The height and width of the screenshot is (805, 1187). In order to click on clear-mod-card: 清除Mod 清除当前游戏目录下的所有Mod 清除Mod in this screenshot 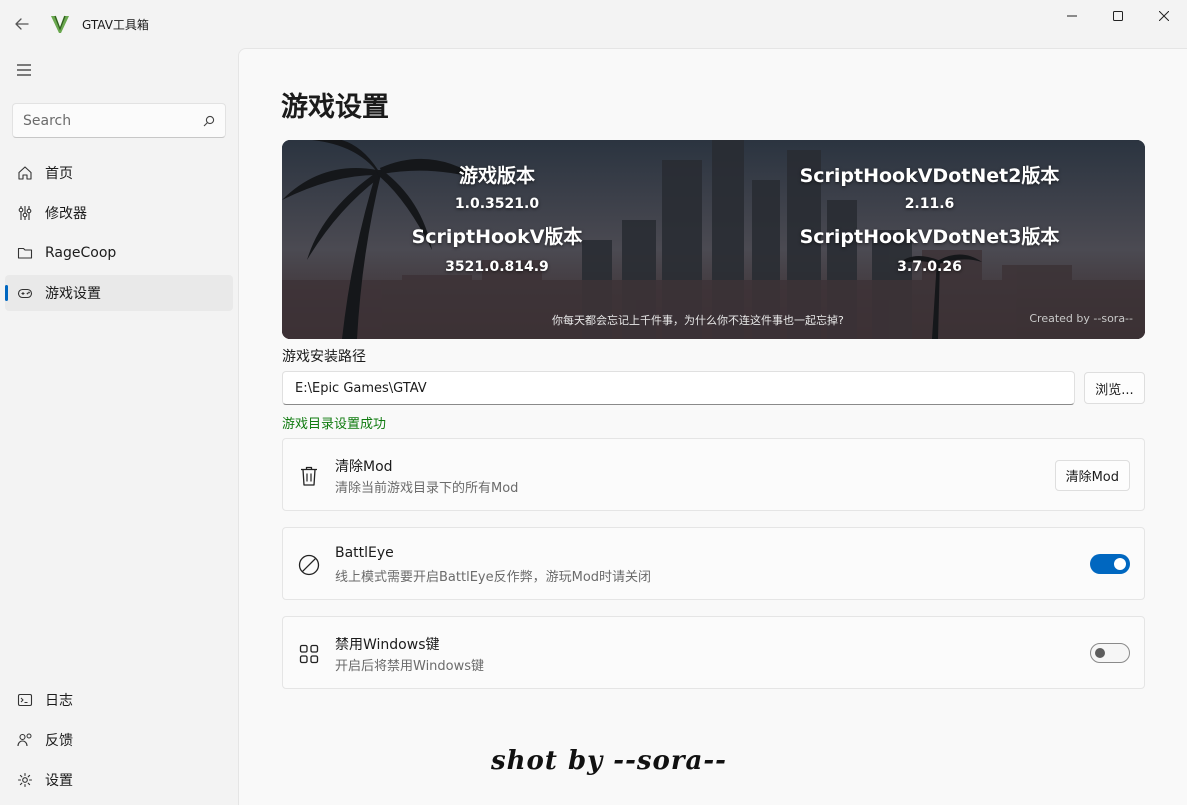, I will do `click(713, 474)`.